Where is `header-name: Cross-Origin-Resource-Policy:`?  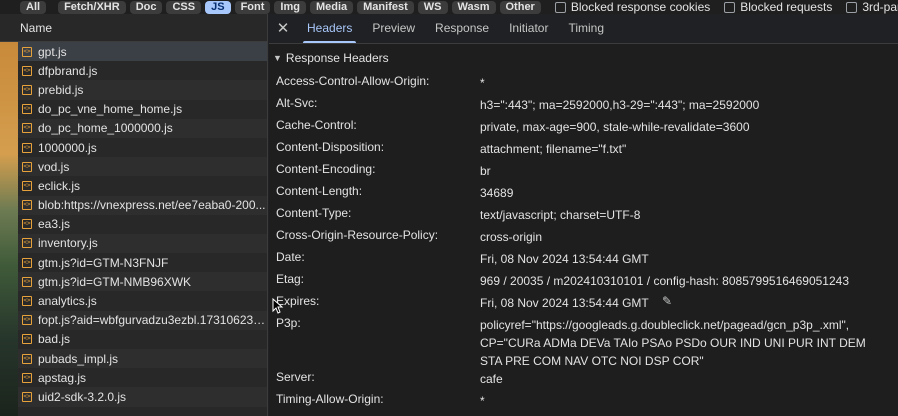
header-name: Cross-Origin-Resource-Policy: is located at coordinates (357, 235).